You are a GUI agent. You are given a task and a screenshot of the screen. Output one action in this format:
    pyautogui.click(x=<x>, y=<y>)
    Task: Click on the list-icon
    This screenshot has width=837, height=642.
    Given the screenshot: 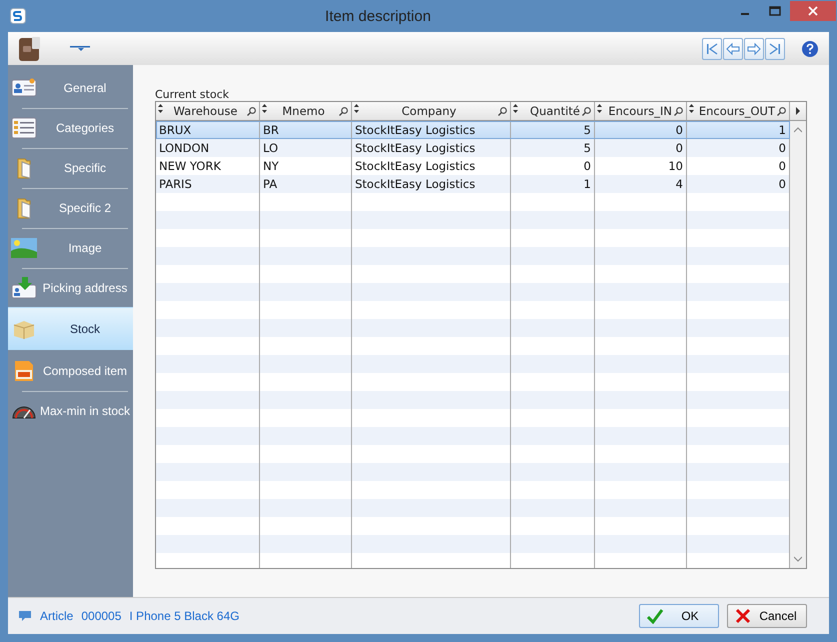 What is the action you would take?
    pyautogui.click(x=24, y=127)
    